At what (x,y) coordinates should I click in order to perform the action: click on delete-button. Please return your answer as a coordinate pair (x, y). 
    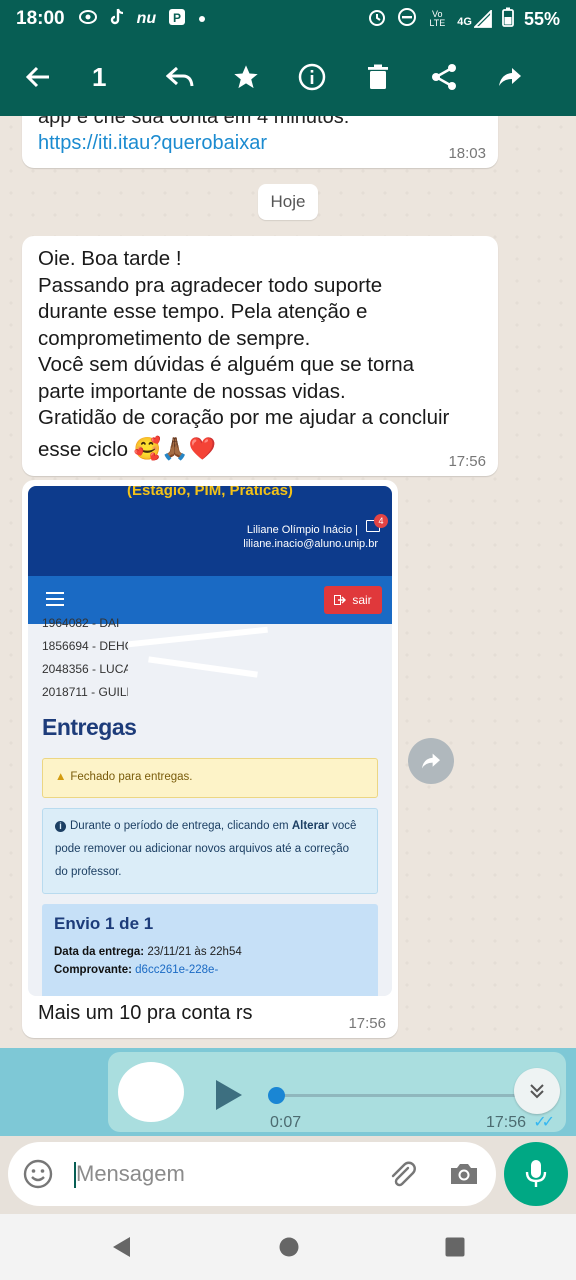
    Looking at the image, I should click on (378, 77).